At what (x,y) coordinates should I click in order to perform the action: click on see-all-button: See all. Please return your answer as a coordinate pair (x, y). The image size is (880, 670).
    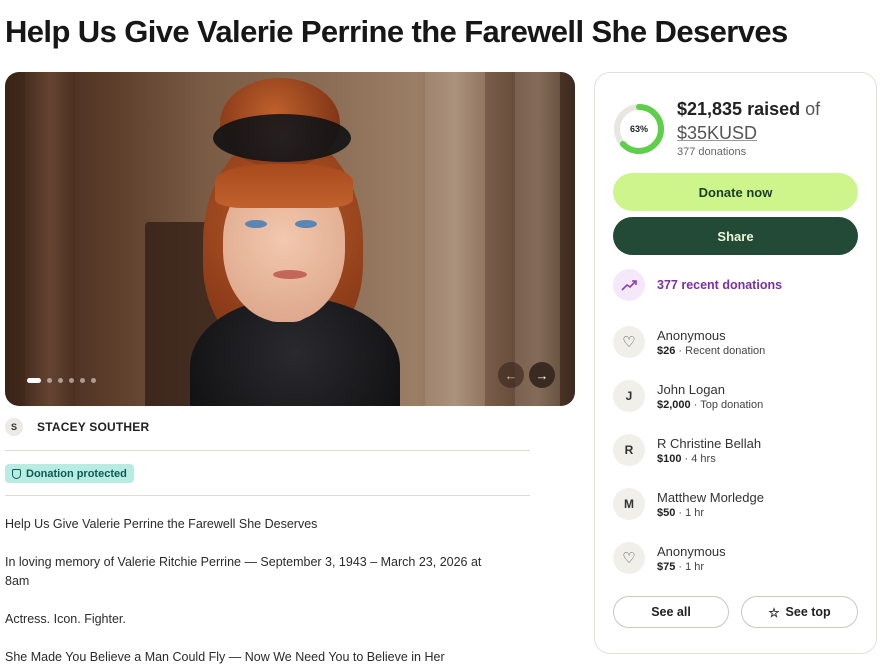
    Looking at the image, I should click on (671, 612).